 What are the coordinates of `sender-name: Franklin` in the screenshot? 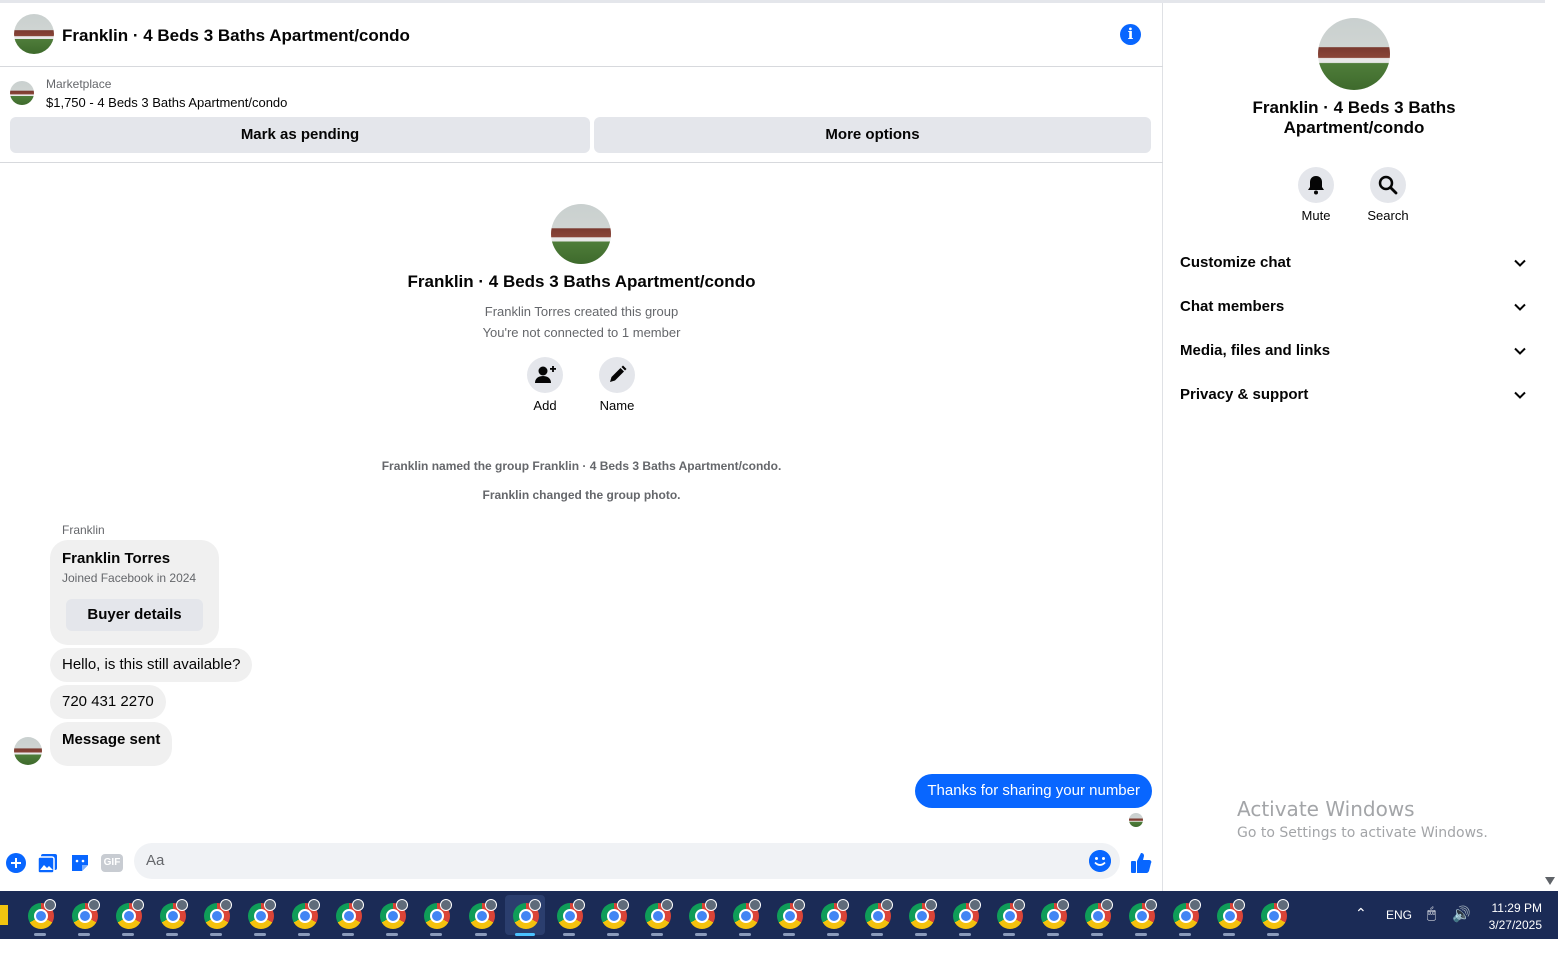 It's located at (83, 530).